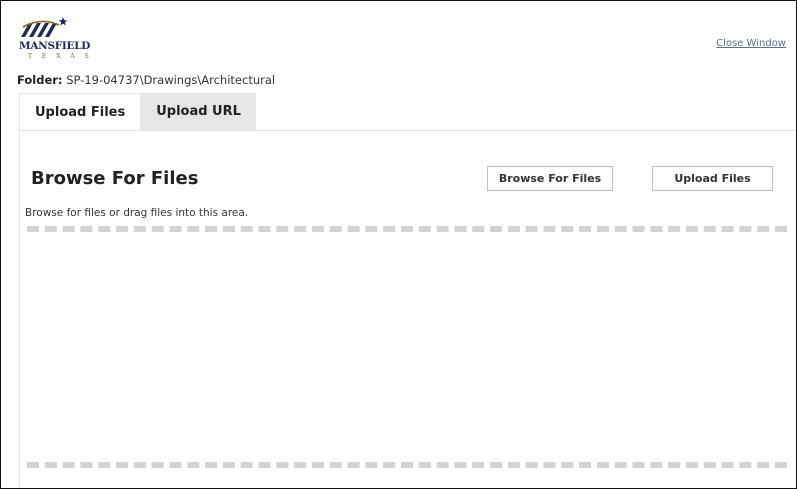 The height and width of the screenshot is (489, 797). What do you see at coordinates (198, 112) in the screenshot?
I see `tab-upload-url: Upload URL` at bounding box center [198, 112].